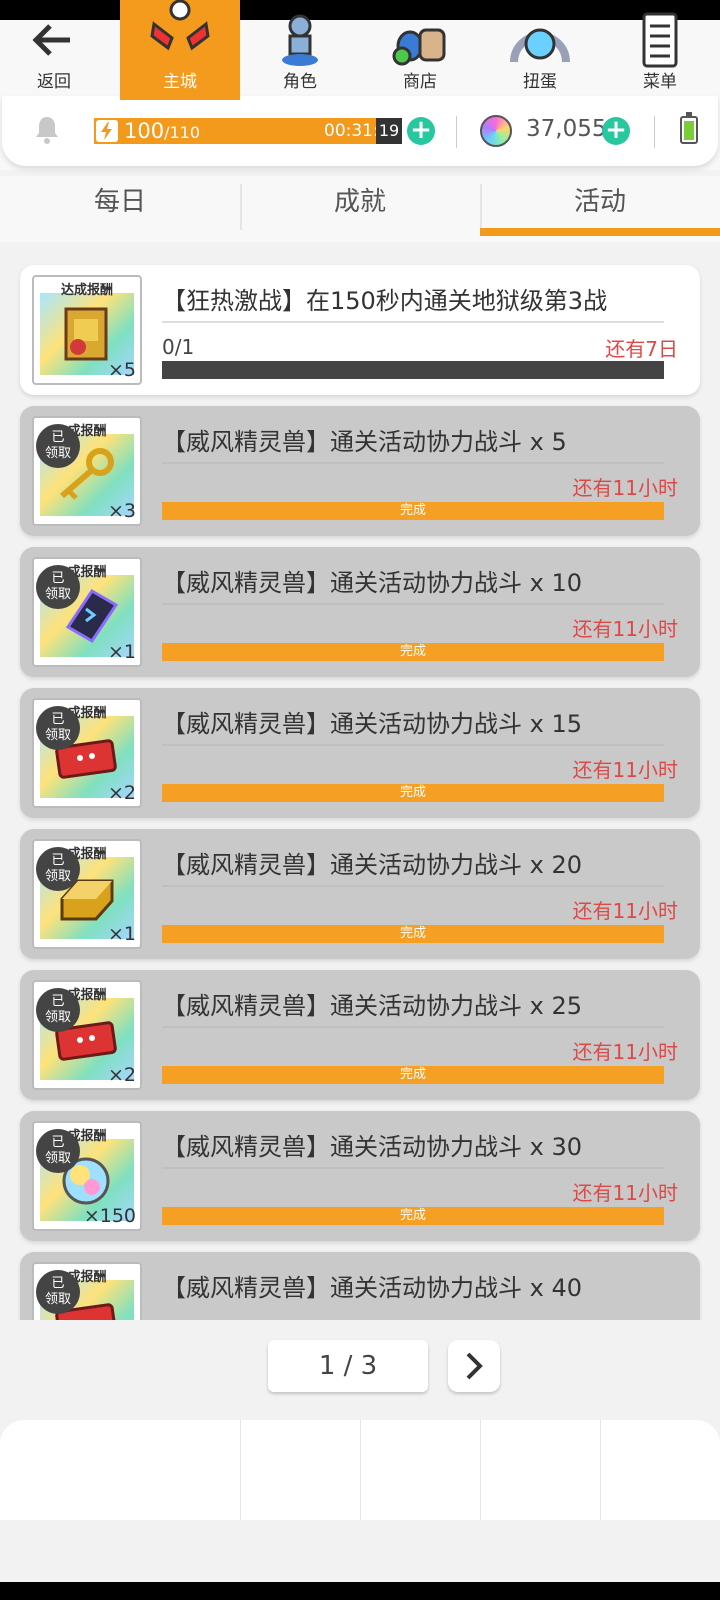 This screenshot has height=1600, width=720. What do you see at coordinates (51, 40) in the screenshot?
I see `back-arrow-icon` at bounding box center [51, 40].